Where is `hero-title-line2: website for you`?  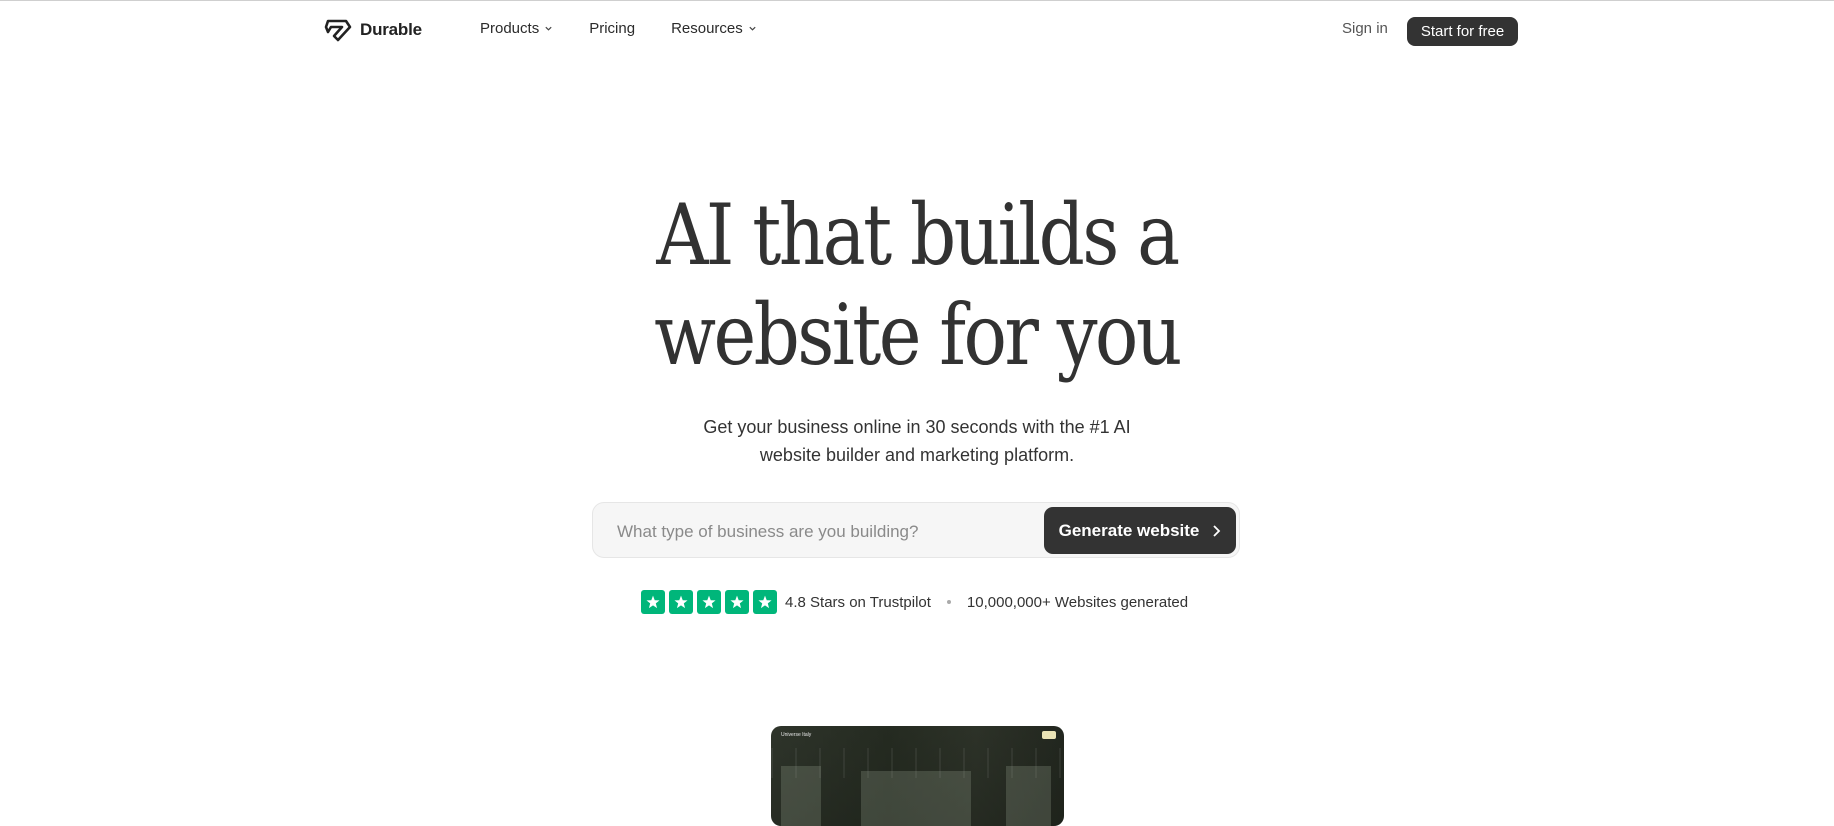 hero-title-line2: website for you is located at coordinates (918, 335).